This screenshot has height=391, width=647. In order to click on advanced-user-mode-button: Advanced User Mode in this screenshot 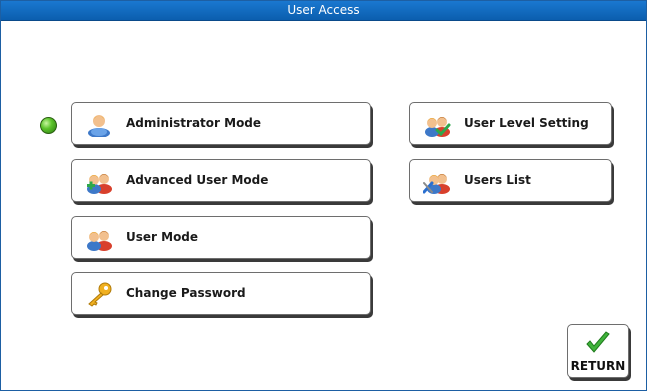, I will do `click(221, 180)`.